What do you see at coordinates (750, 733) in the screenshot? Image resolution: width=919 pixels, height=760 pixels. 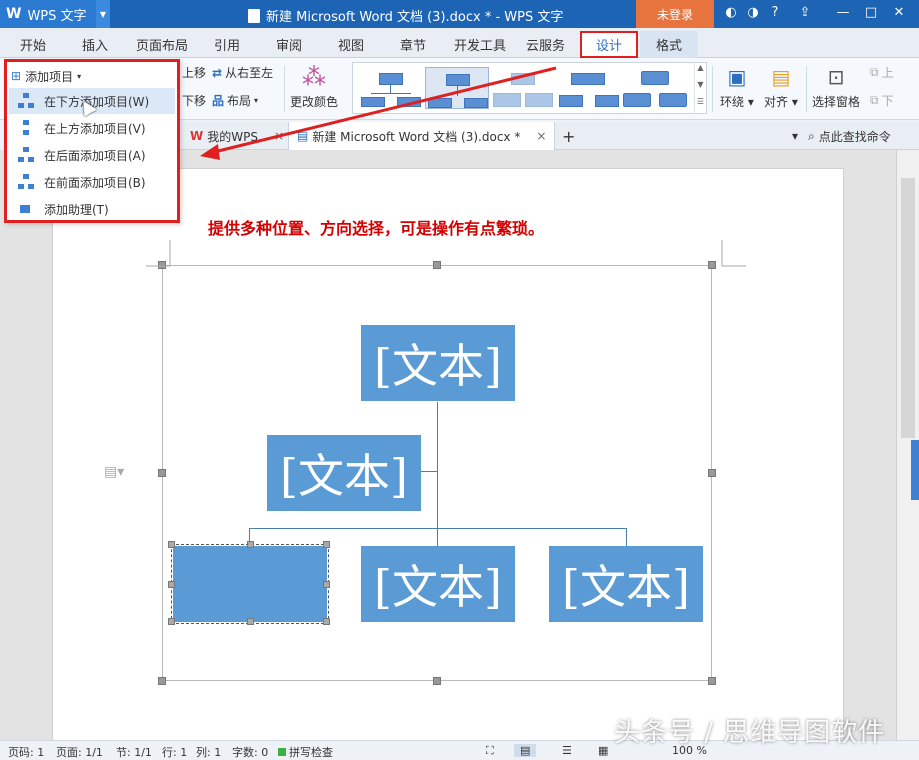 I see `watermark: 头条号 / 思维导图软件` at bounding box center [750, 733].